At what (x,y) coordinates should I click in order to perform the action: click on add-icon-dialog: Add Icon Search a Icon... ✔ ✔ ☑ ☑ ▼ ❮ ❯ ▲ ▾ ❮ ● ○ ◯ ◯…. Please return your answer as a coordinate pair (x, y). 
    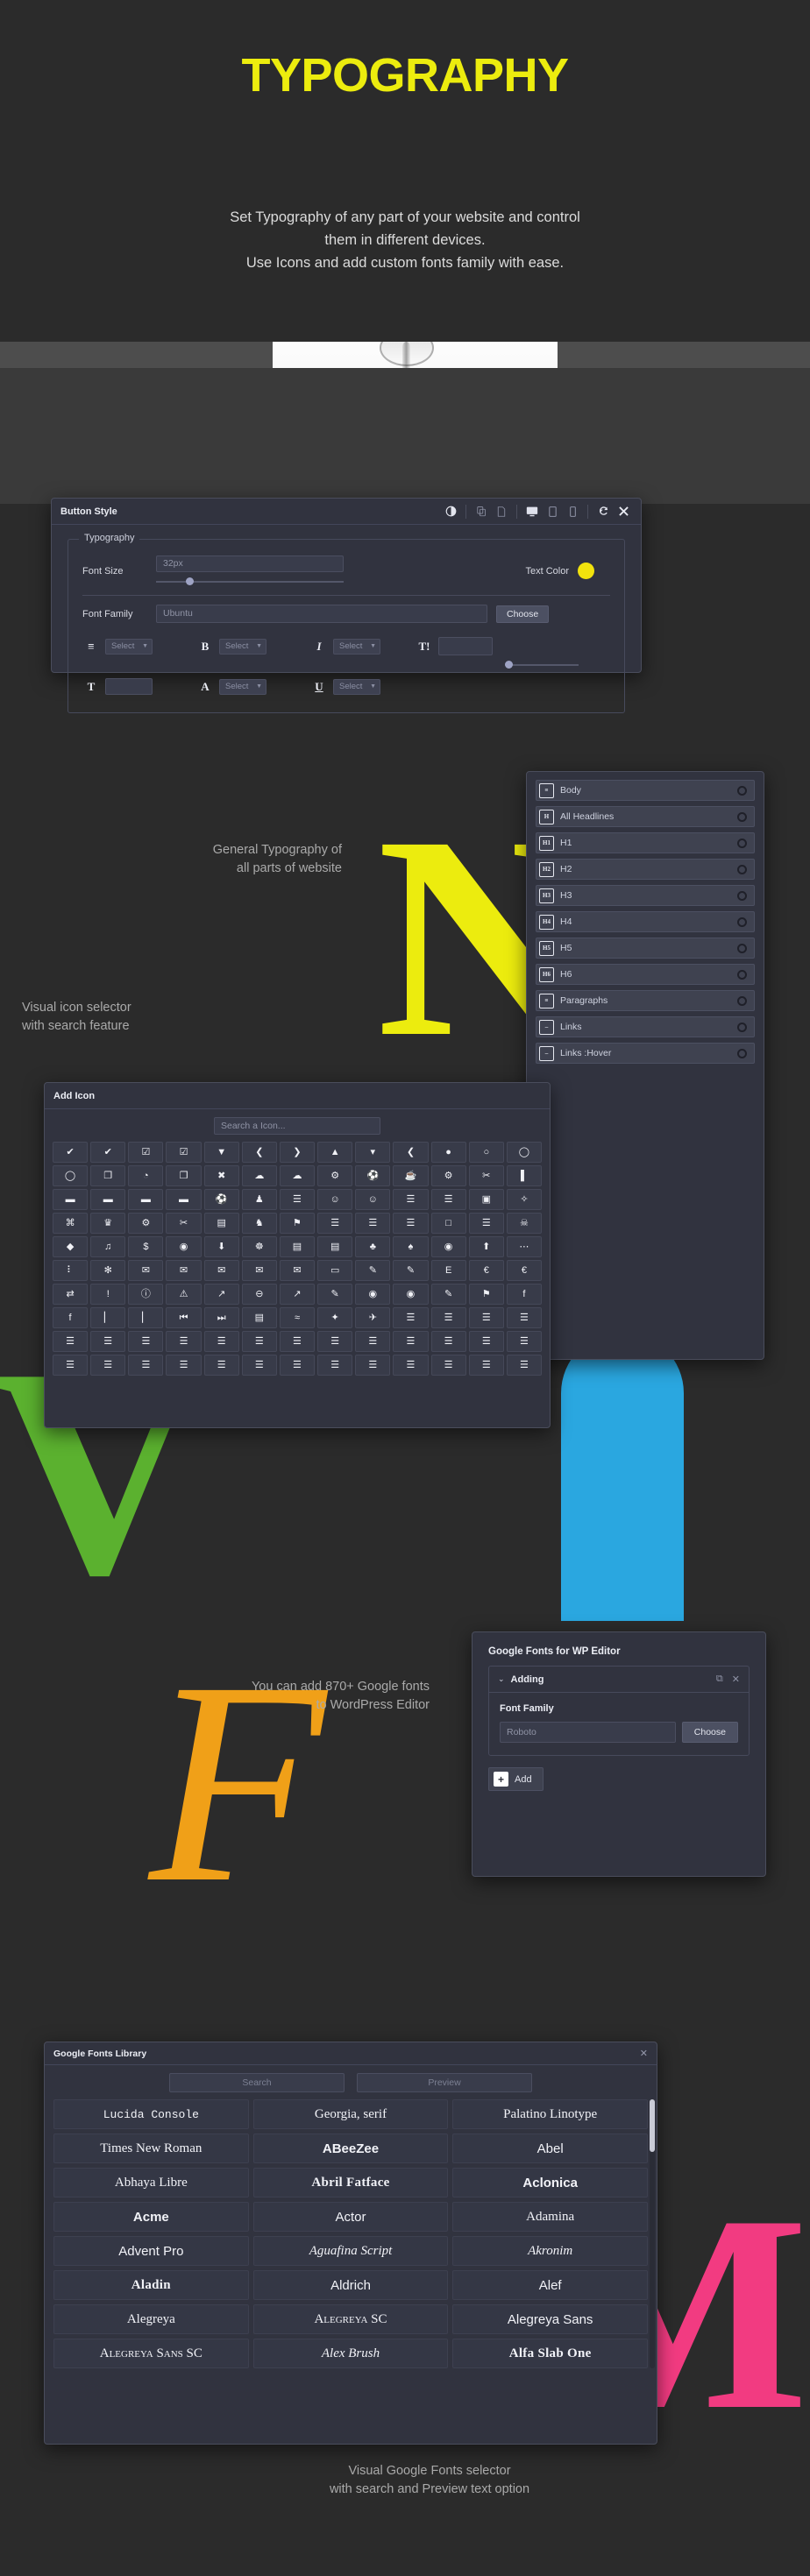
    Looking at the image, I should click on (297, 1255).